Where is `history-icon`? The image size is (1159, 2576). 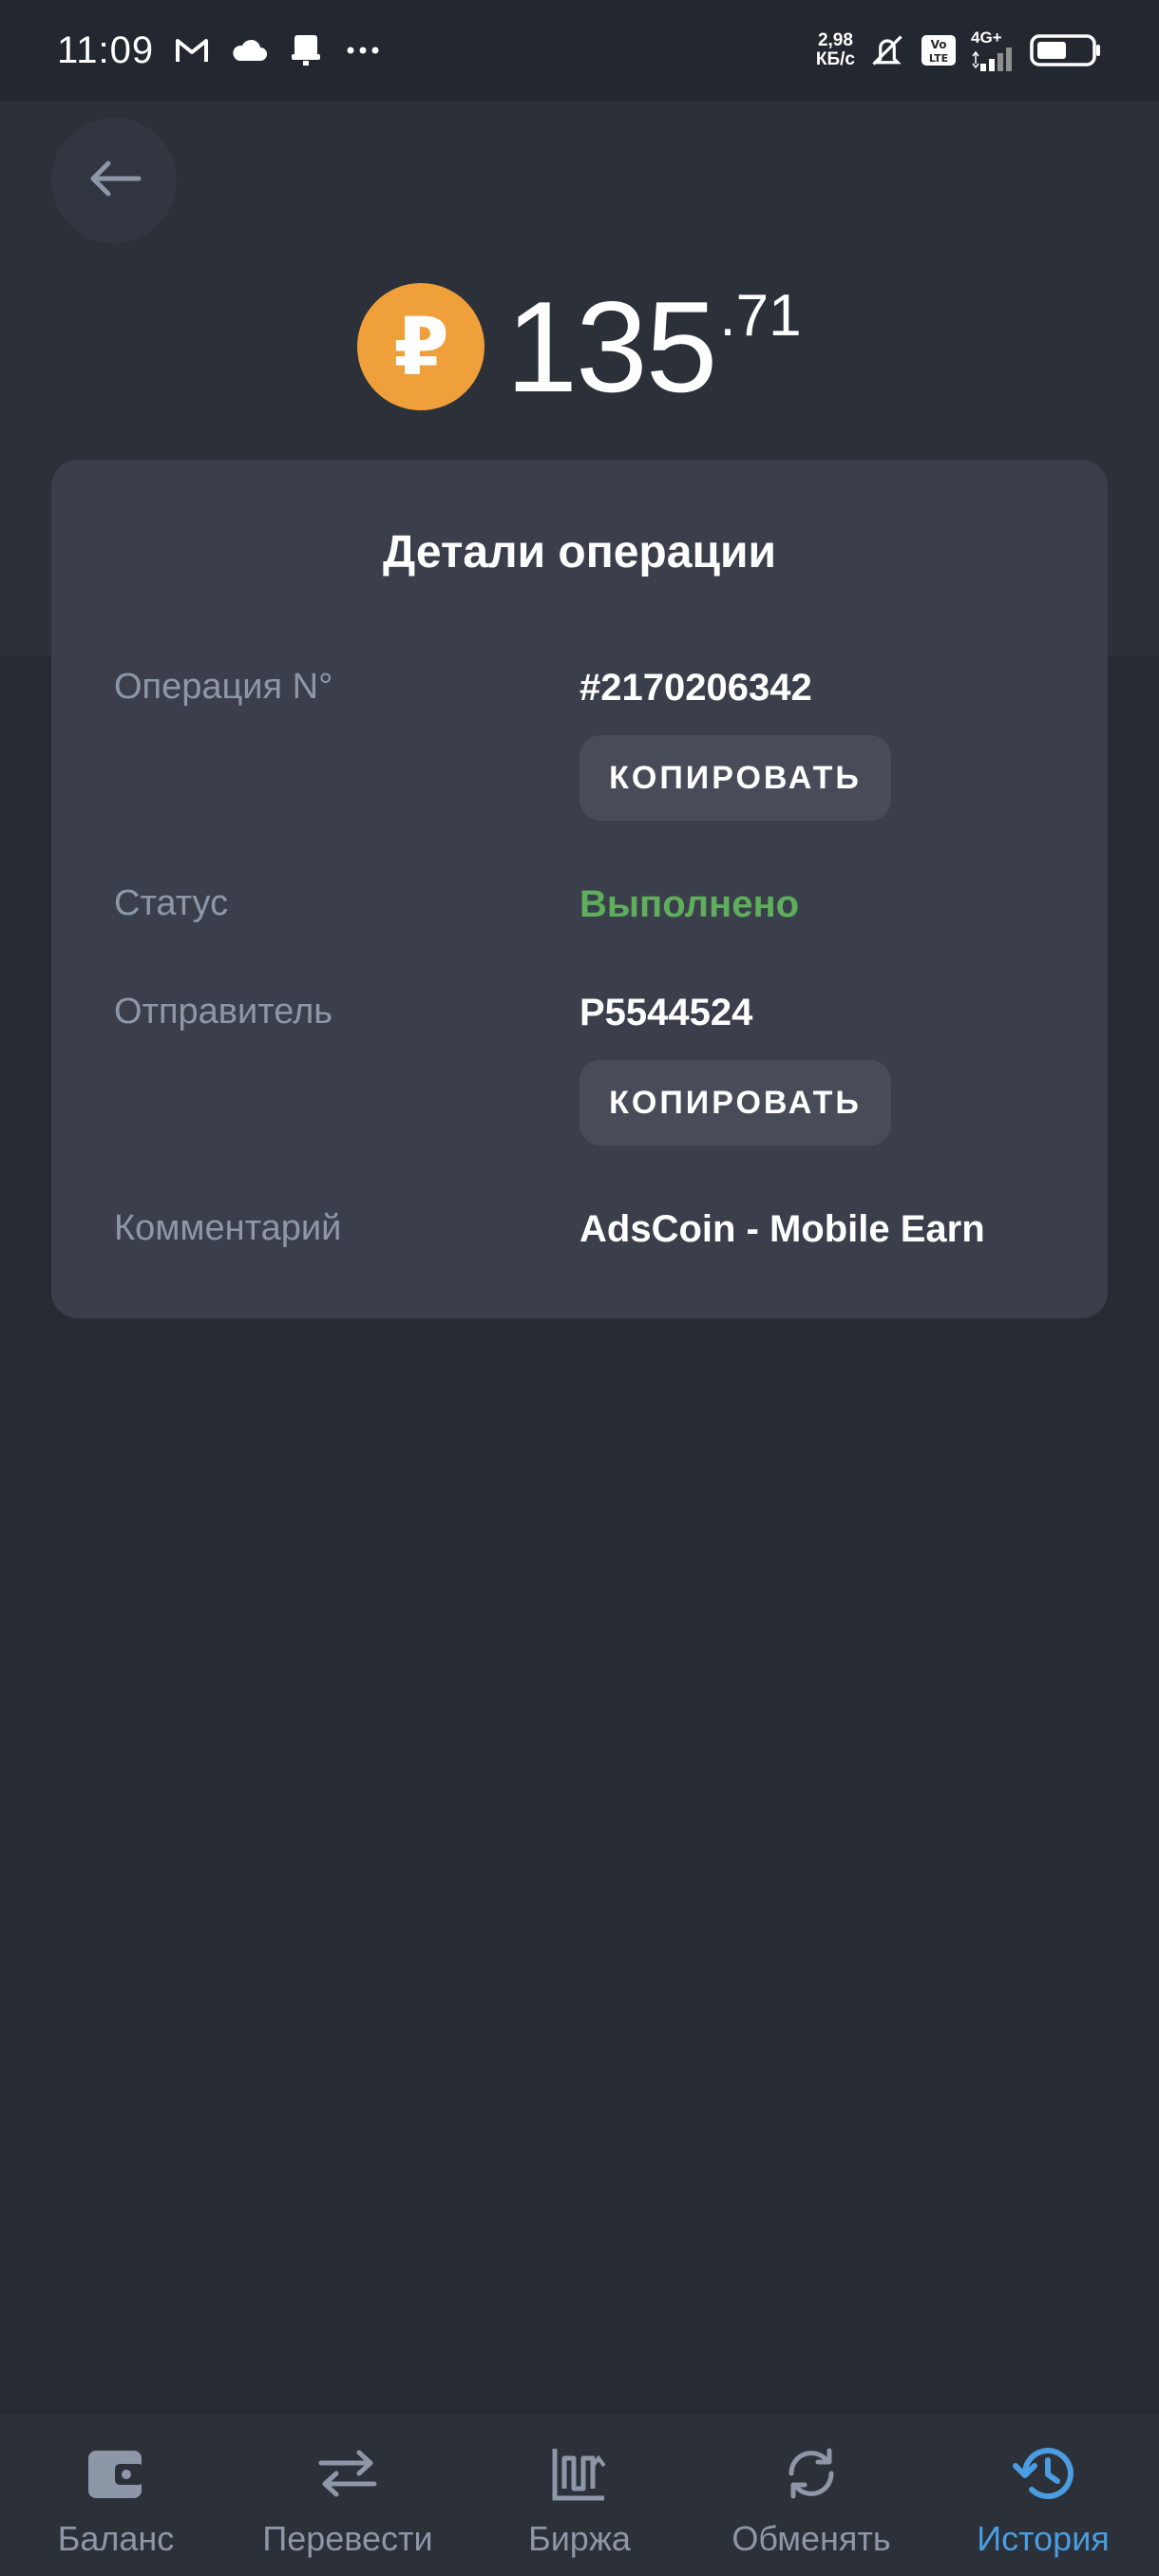 history-icon is located at coordinates (1043, 2473).